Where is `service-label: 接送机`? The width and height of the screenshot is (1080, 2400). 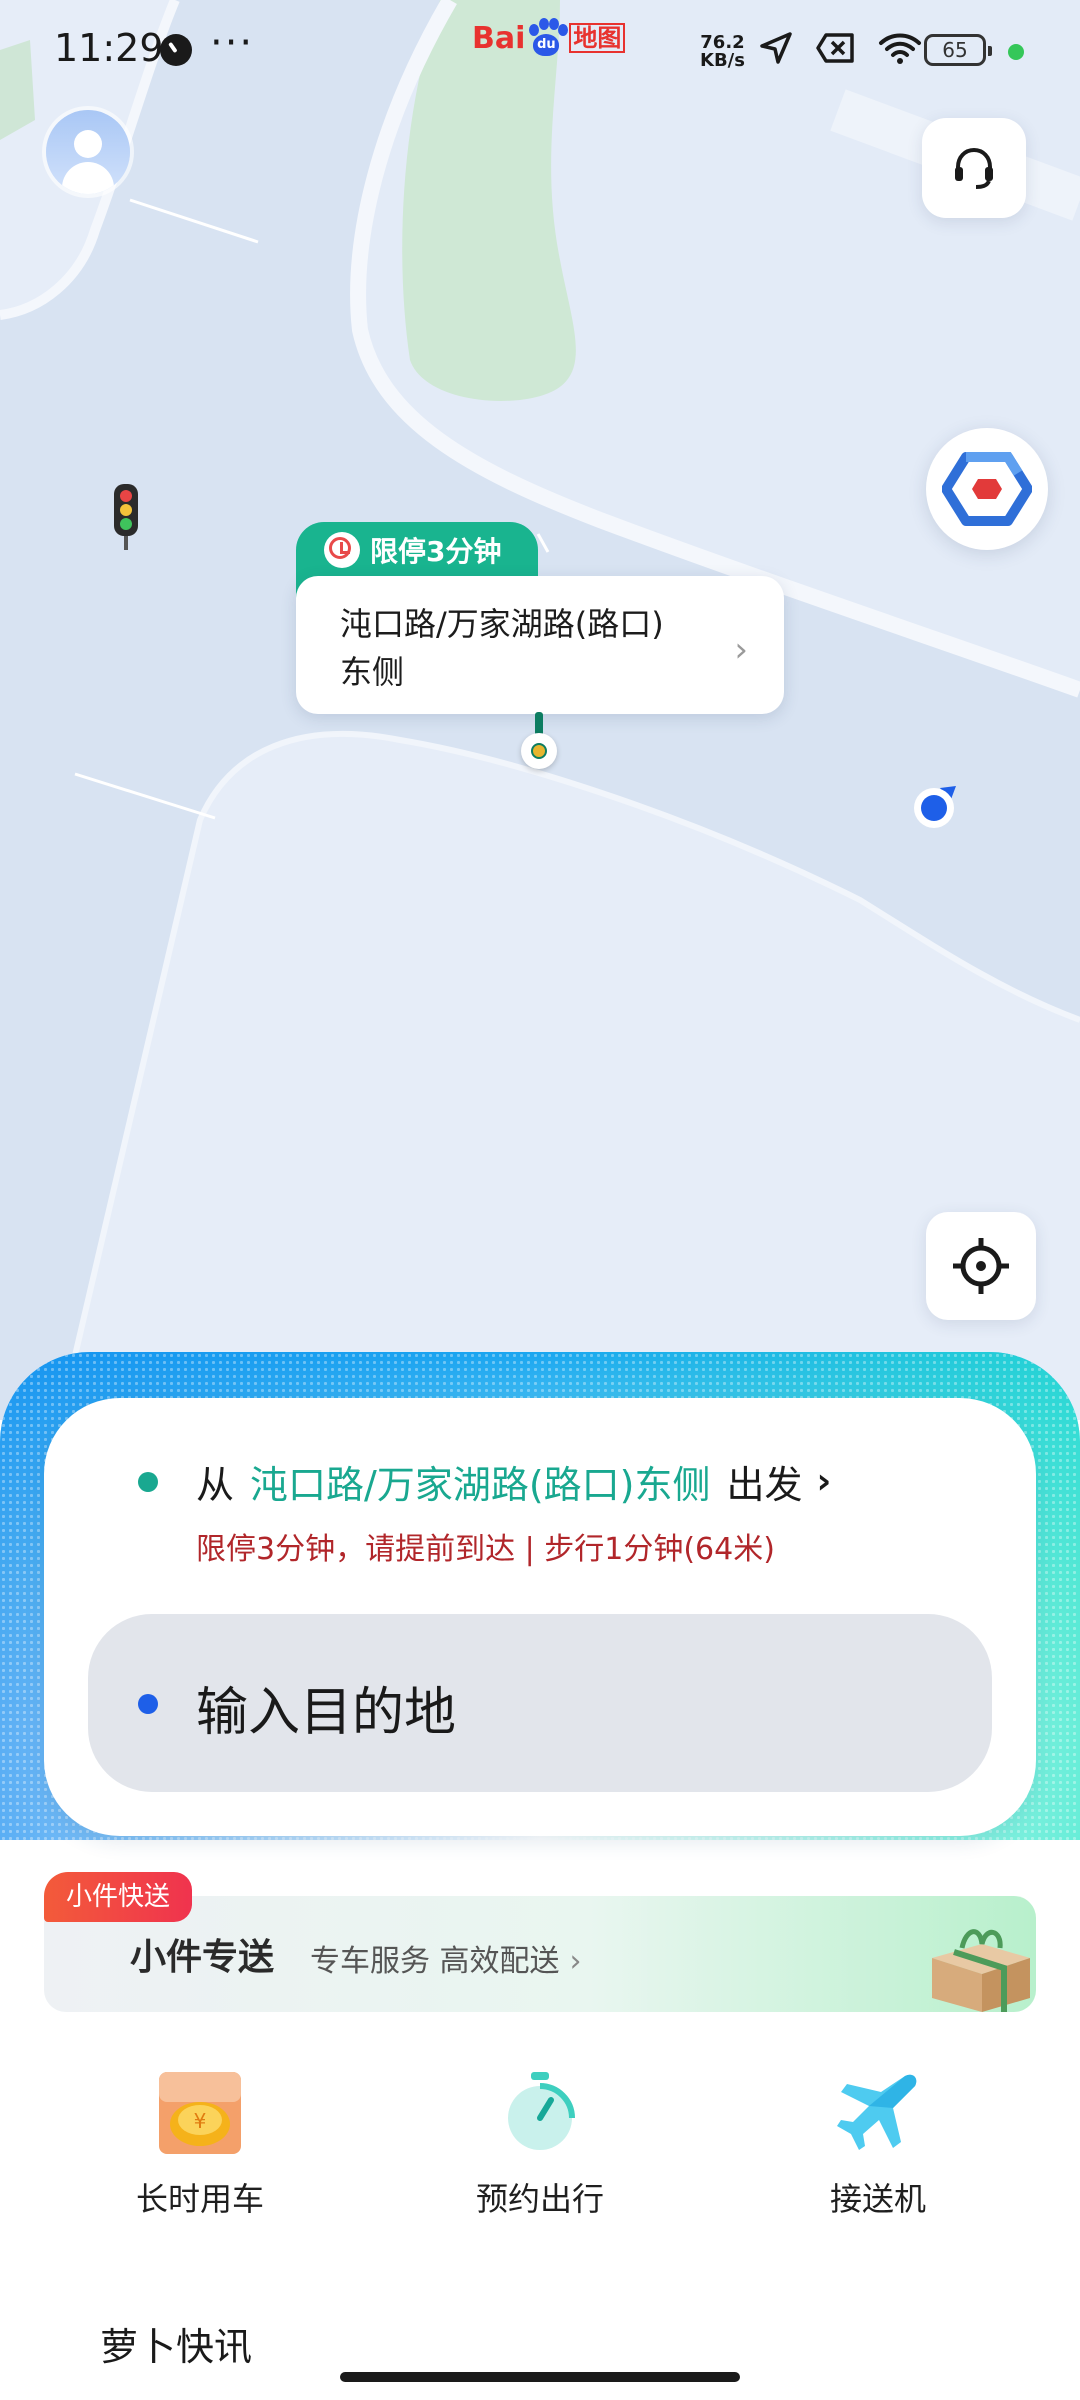
service-label: 接送机 is located at coordinates (877, 2199).